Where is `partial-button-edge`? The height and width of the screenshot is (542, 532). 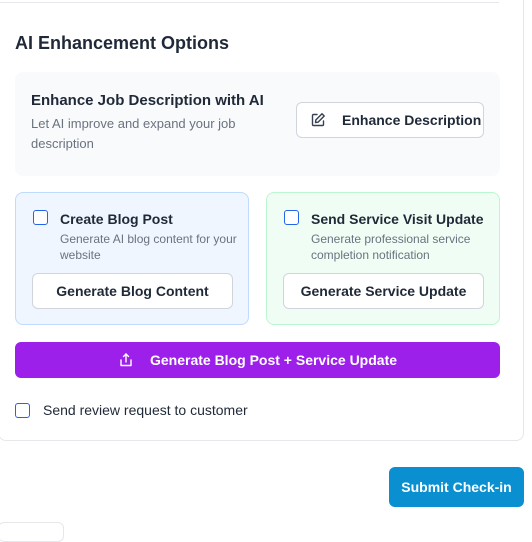 partial-button-edge is located at coordinates (32, 532).